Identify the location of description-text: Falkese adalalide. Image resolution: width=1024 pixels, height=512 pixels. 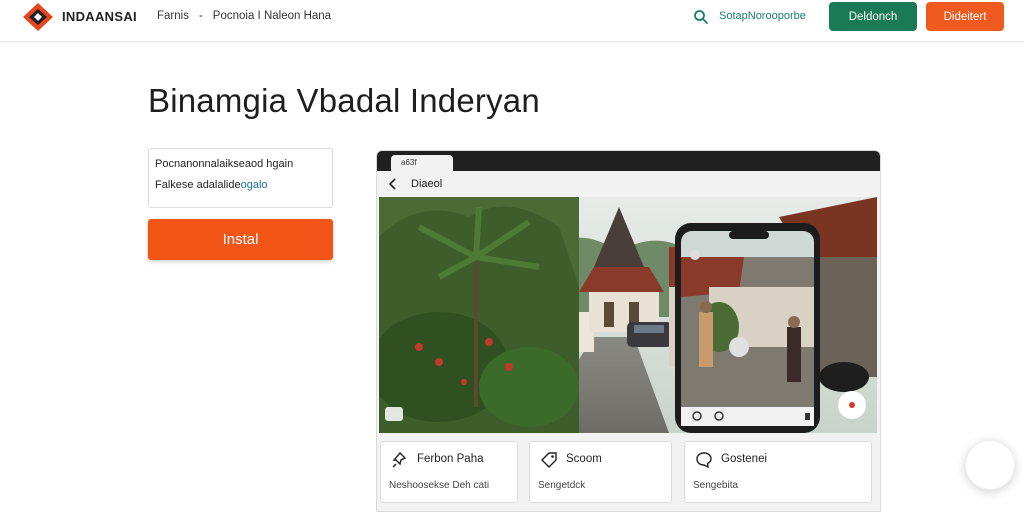
(198, 185).